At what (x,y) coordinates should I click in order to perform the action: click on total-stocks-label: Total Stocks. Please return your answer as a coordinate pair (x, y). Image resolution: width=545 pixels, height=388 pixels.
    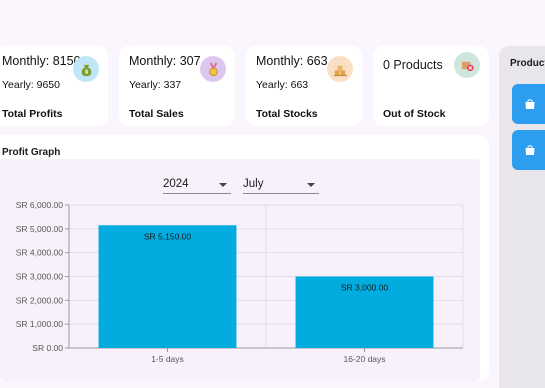
    Looking at the image, I should click on (287, 114).